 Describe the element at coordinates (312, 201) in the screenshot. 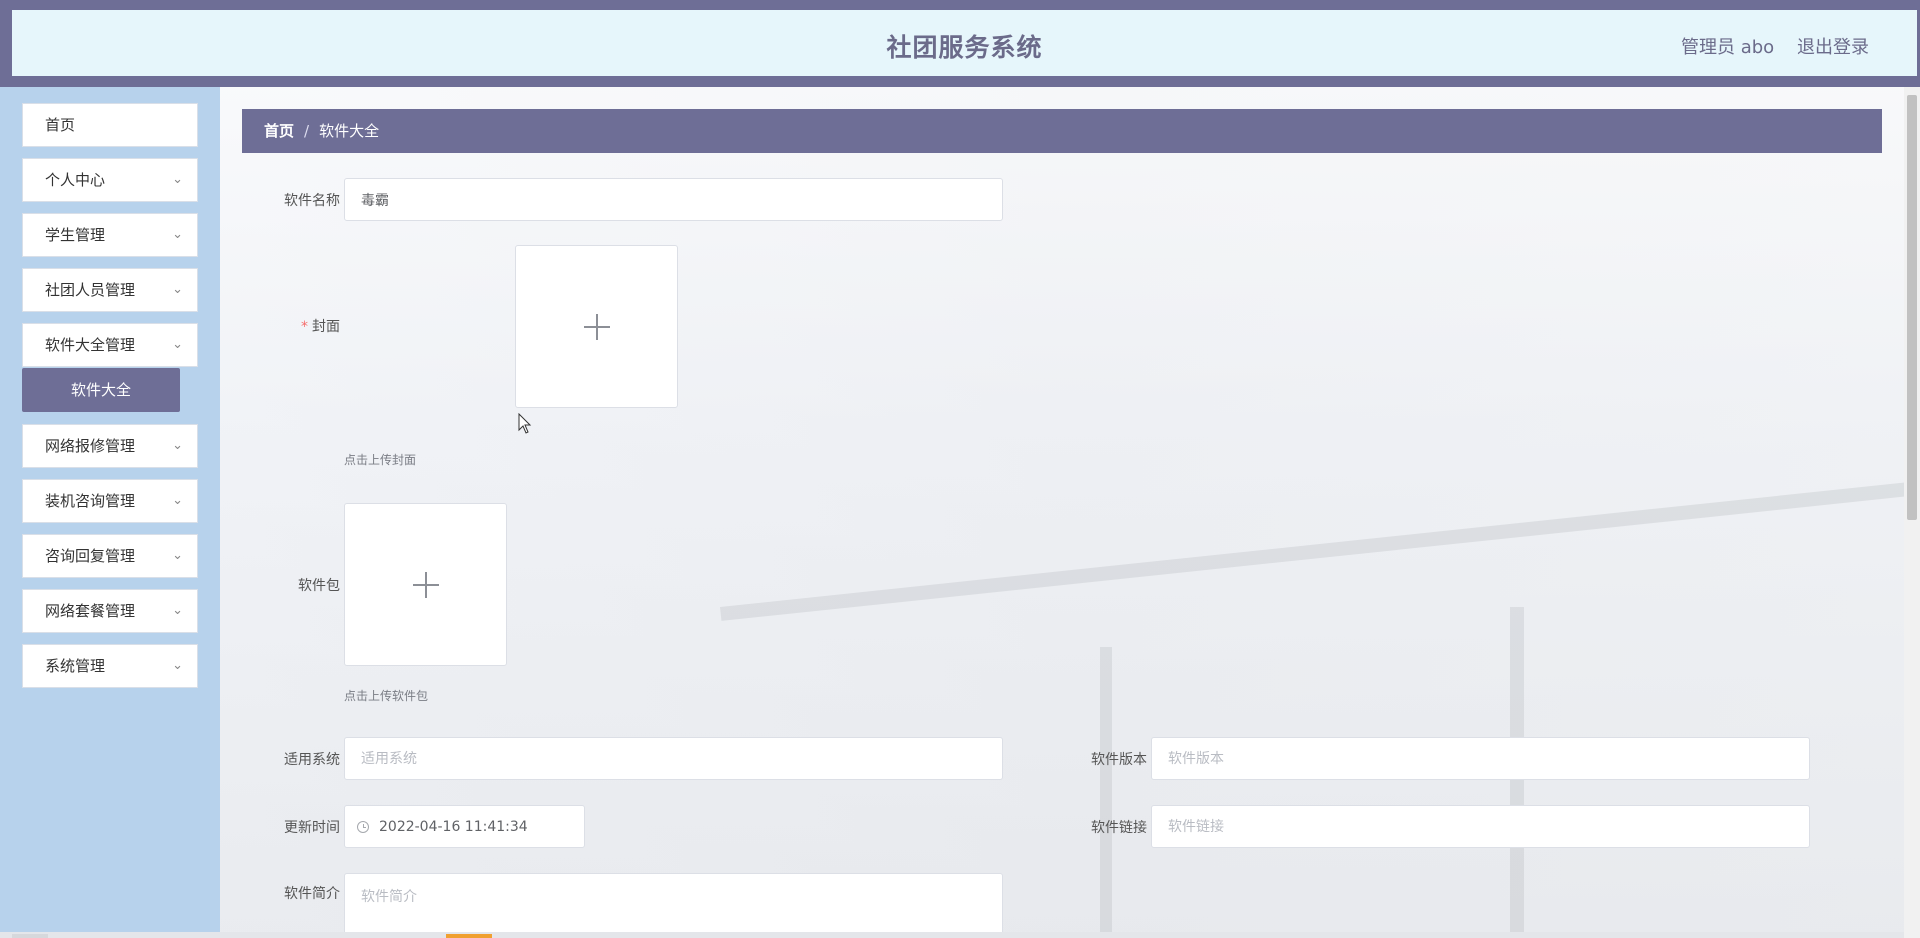

I see `name-label: 软件名称` at that location.